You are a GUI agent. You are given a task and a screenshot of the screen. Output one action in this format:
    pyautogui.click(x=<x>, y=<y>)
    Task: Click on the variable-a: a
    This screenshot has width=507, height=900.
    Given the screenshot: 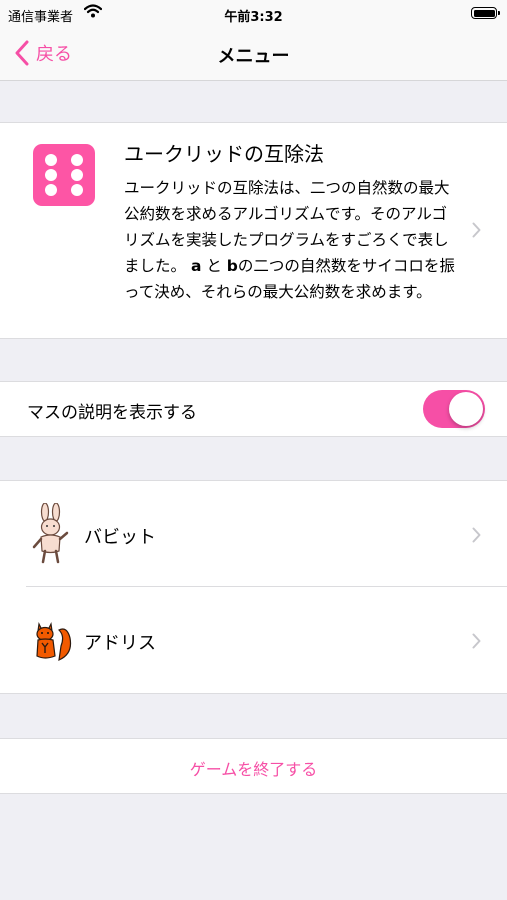 What is the action you would take?
    pyautogui.click(x=196, y=266)
    